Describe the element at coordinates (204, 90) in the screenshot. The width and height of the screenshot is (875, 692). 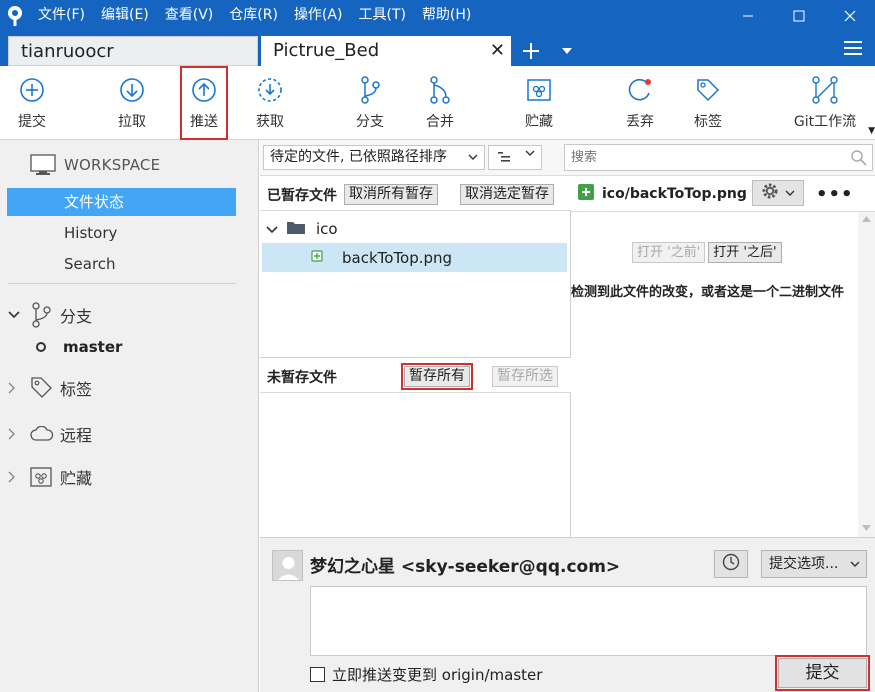
I see `arrow-up-circle-icon` at that location.